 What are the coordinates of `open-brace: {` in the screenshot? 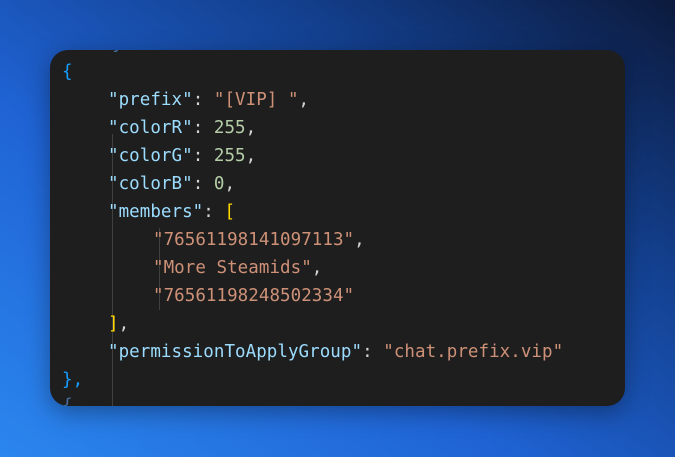 It's located at (67, 72).